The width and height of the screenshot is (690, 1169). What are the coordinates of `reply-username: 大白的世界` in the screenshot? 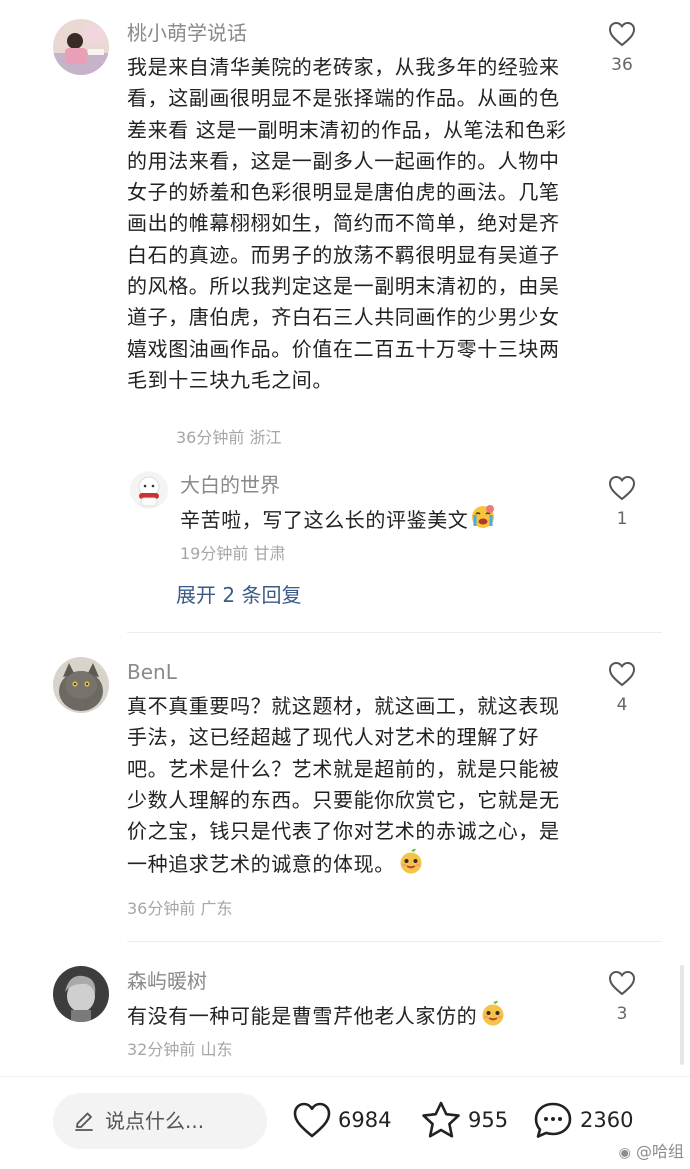 It's located at (230, 485).